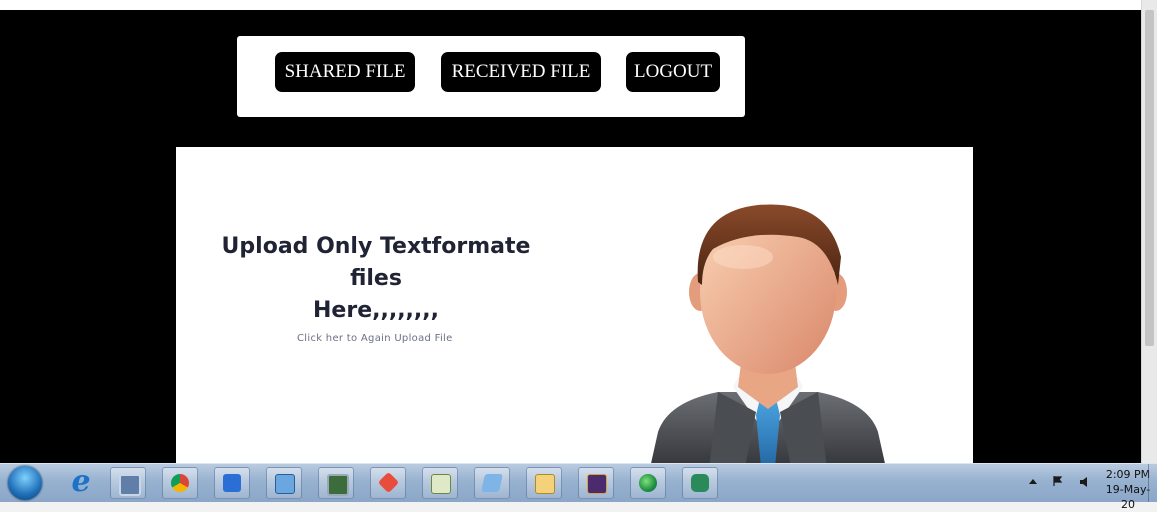 The height and width of the screenshot is (512, 1157). I want to click on calculator-icon, so click(128, 483).